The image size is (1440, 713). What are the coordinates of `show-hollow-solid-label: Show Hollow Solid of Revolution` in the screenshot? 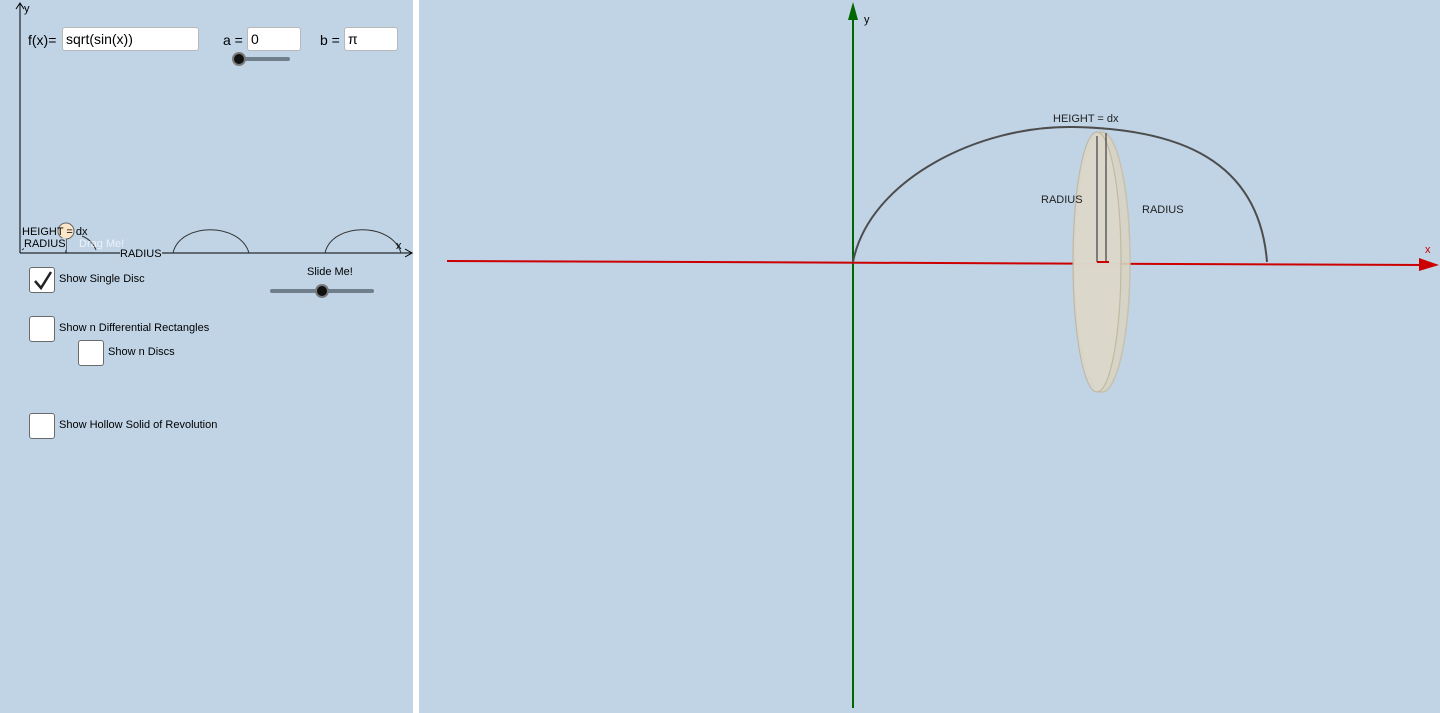 It's located at (138, 425).